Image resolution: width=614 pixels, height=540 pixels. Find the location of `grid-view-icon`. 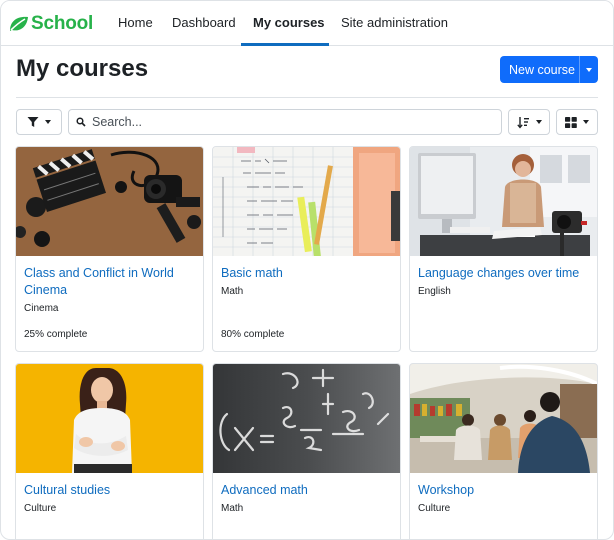

grid-view-icon is located at coordinates (571, 122).